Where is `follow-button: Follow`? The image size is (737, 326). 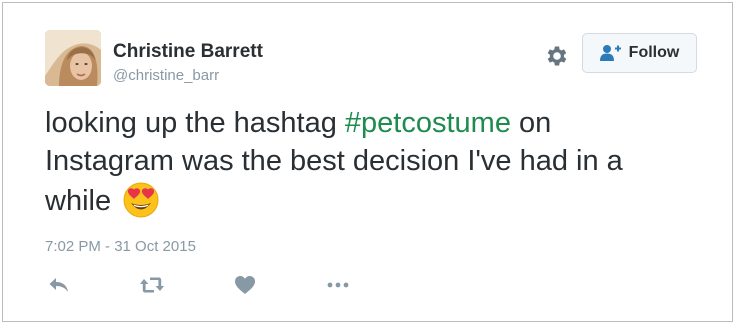
follow-button: Follow is located at coordinates (639, 53).